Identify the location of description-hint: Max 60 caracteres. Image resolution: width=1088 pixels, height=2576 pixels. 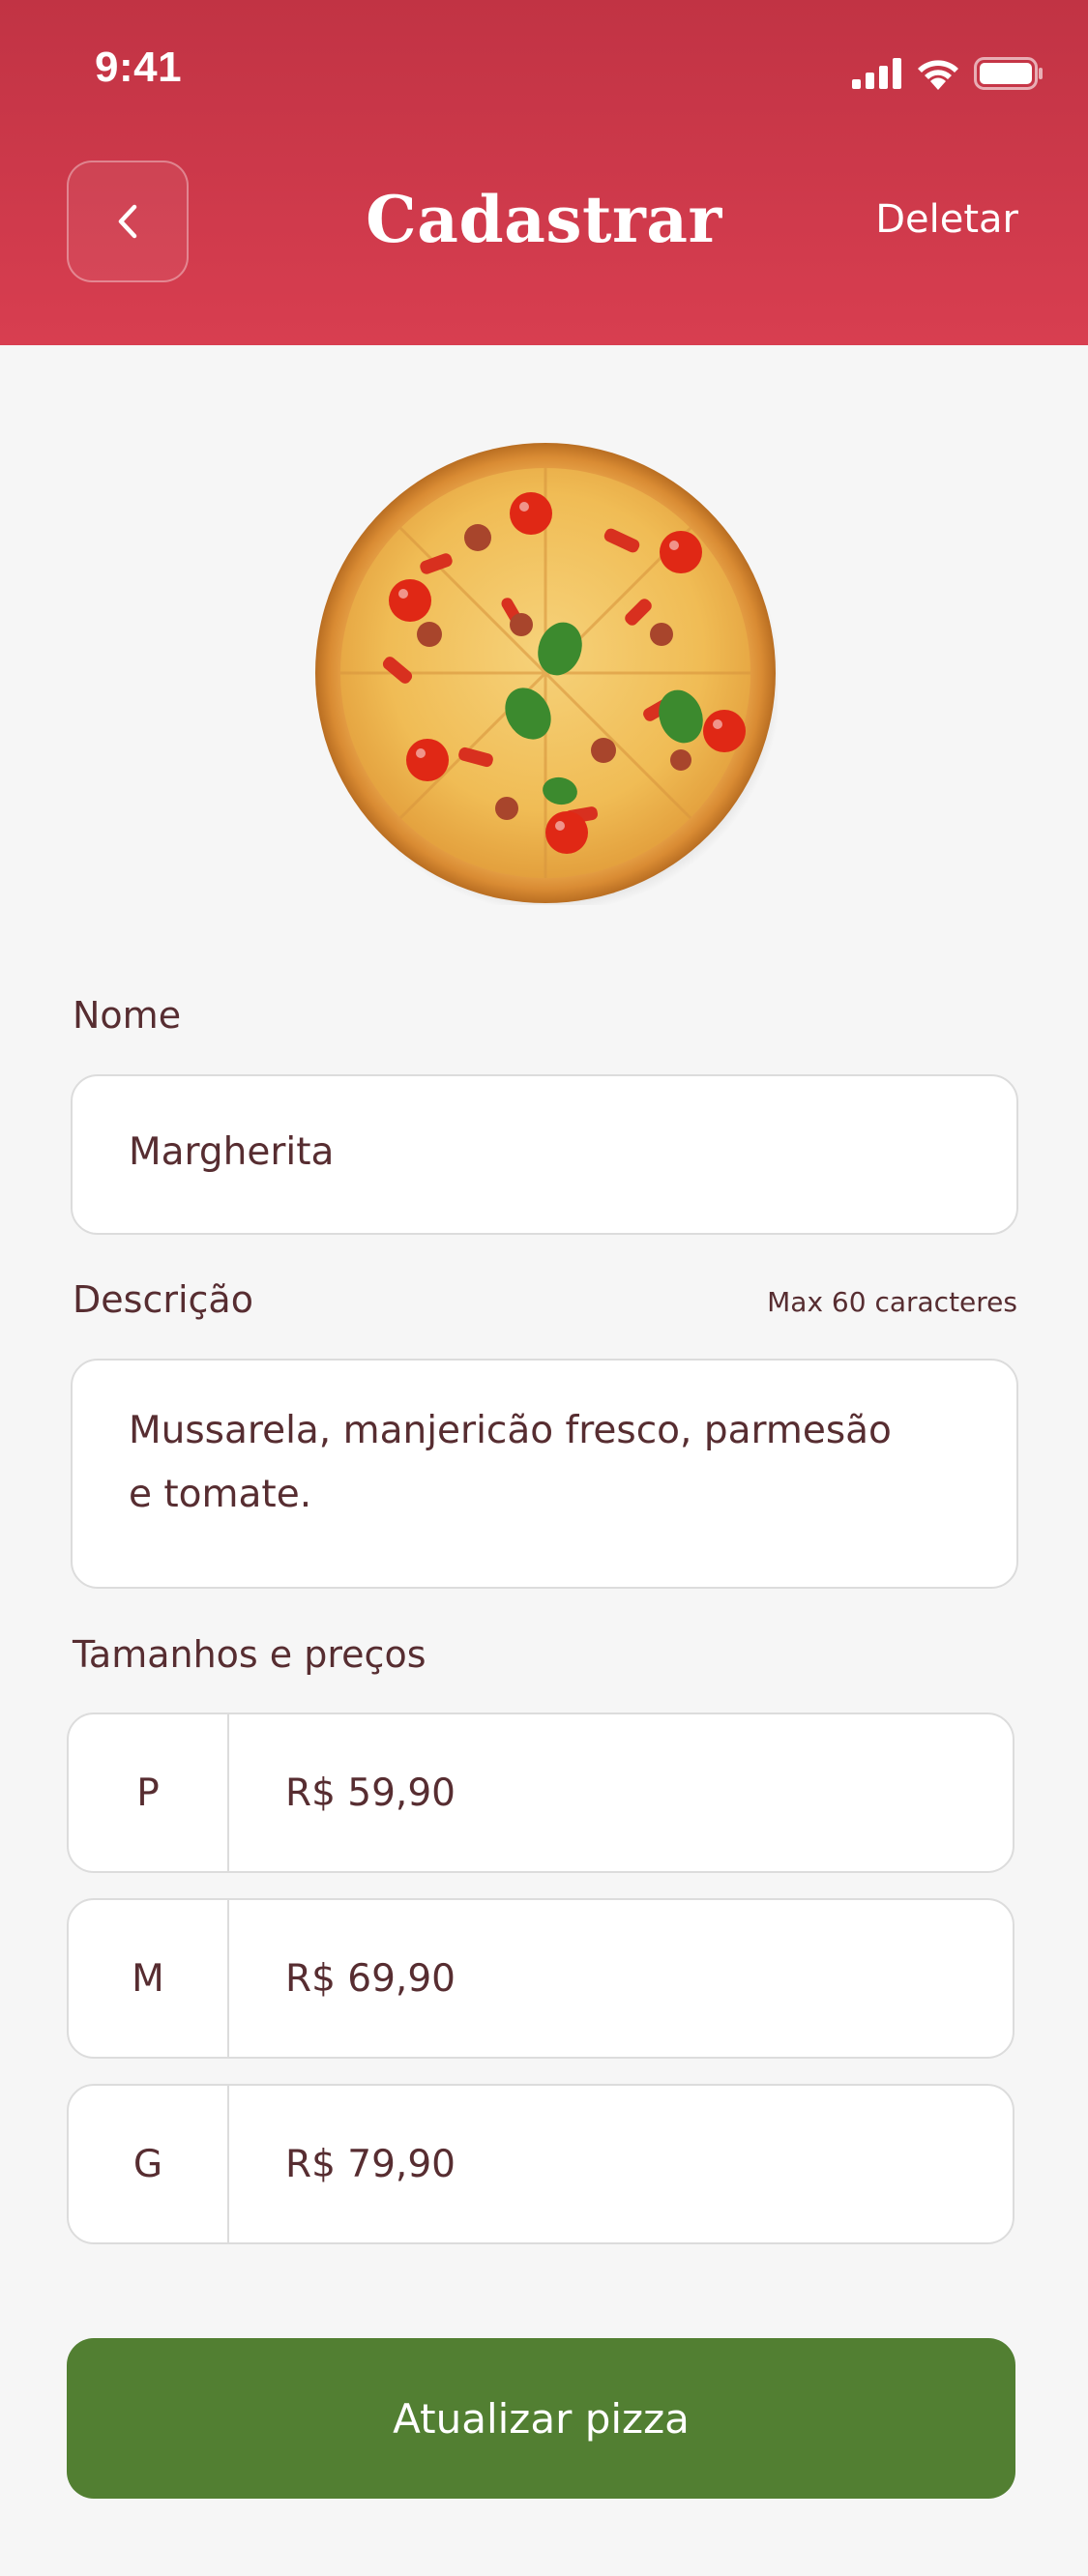
(892, 1302).